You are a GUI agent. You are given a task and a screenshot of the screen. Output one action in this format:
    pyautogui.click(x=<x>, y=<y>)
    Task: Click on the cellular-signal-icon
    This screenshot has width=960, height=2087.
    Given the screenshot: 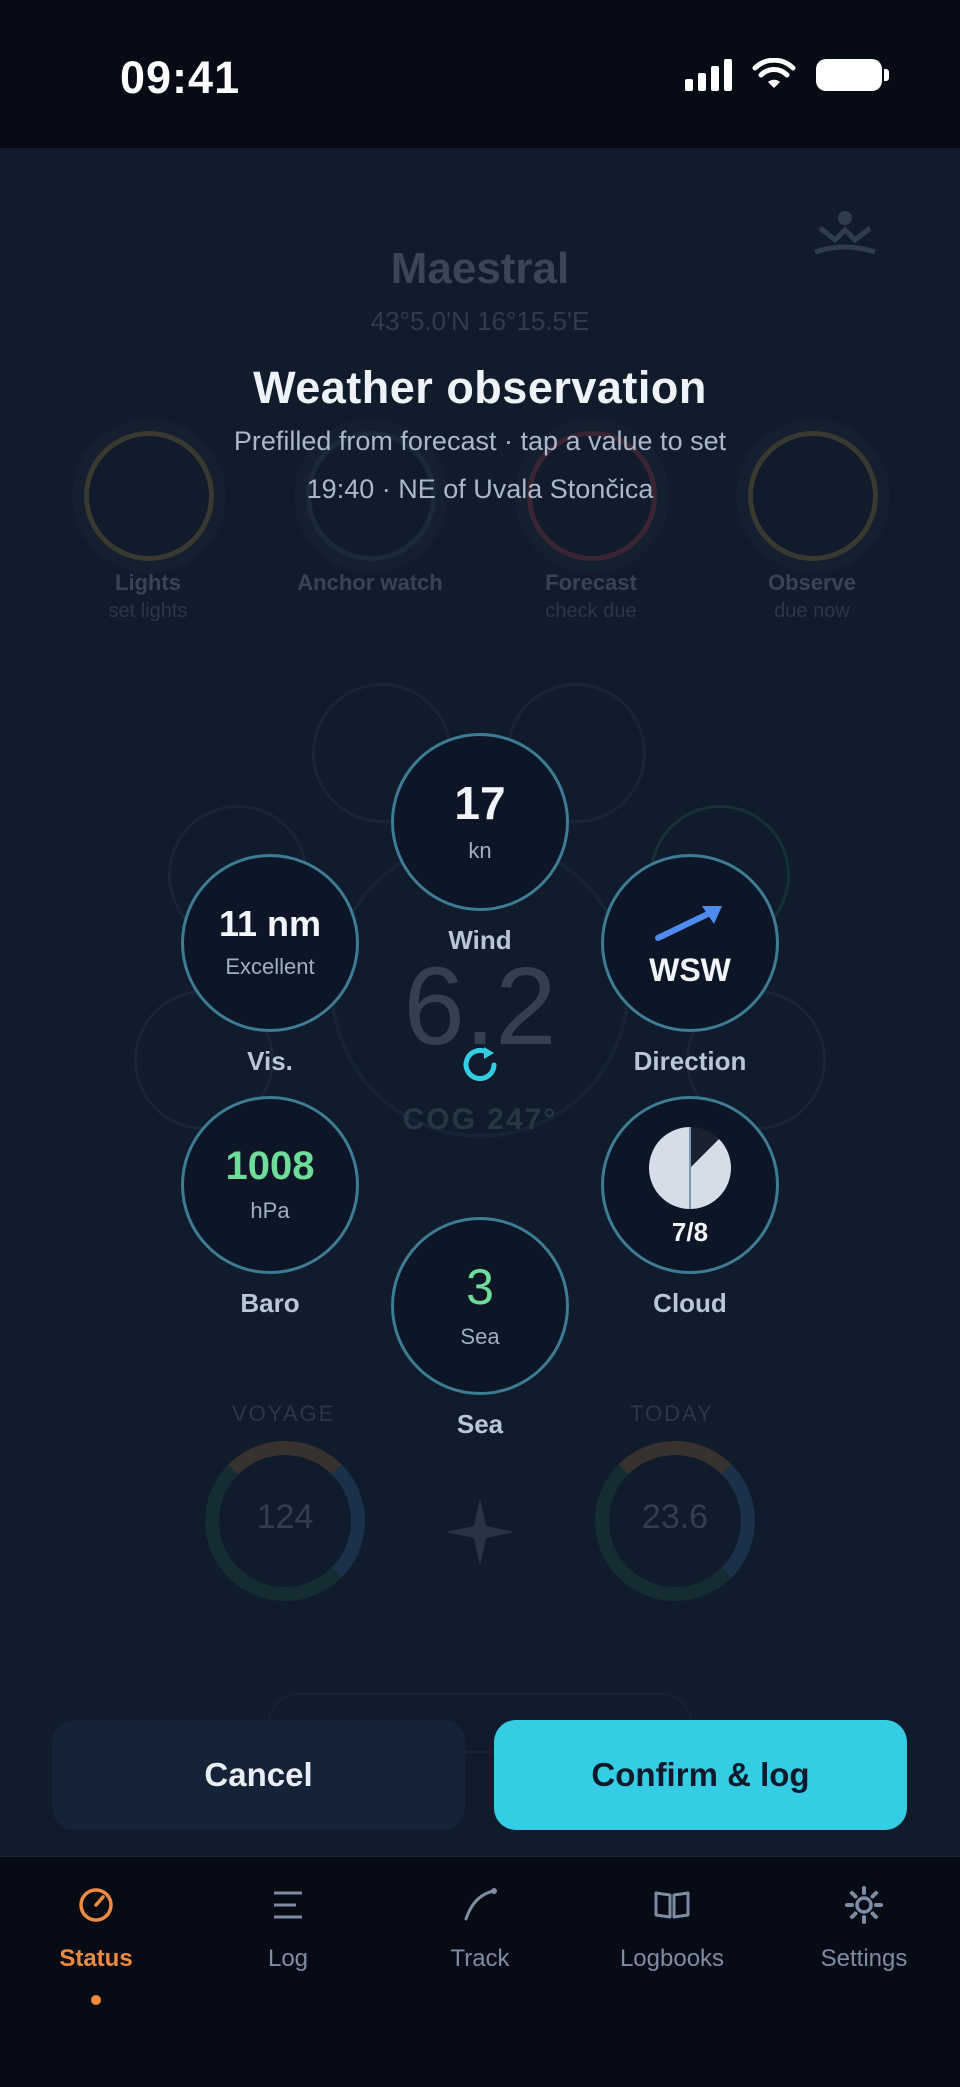 What is the action you would take?
    pyautogui.click(x=708, y=75)
    